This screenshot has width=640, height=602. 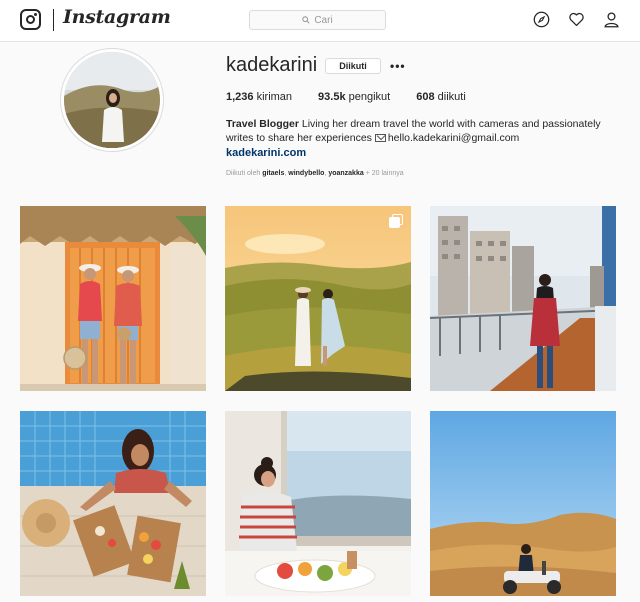 I want to click on logo-divider, so click(x=53, y=20).